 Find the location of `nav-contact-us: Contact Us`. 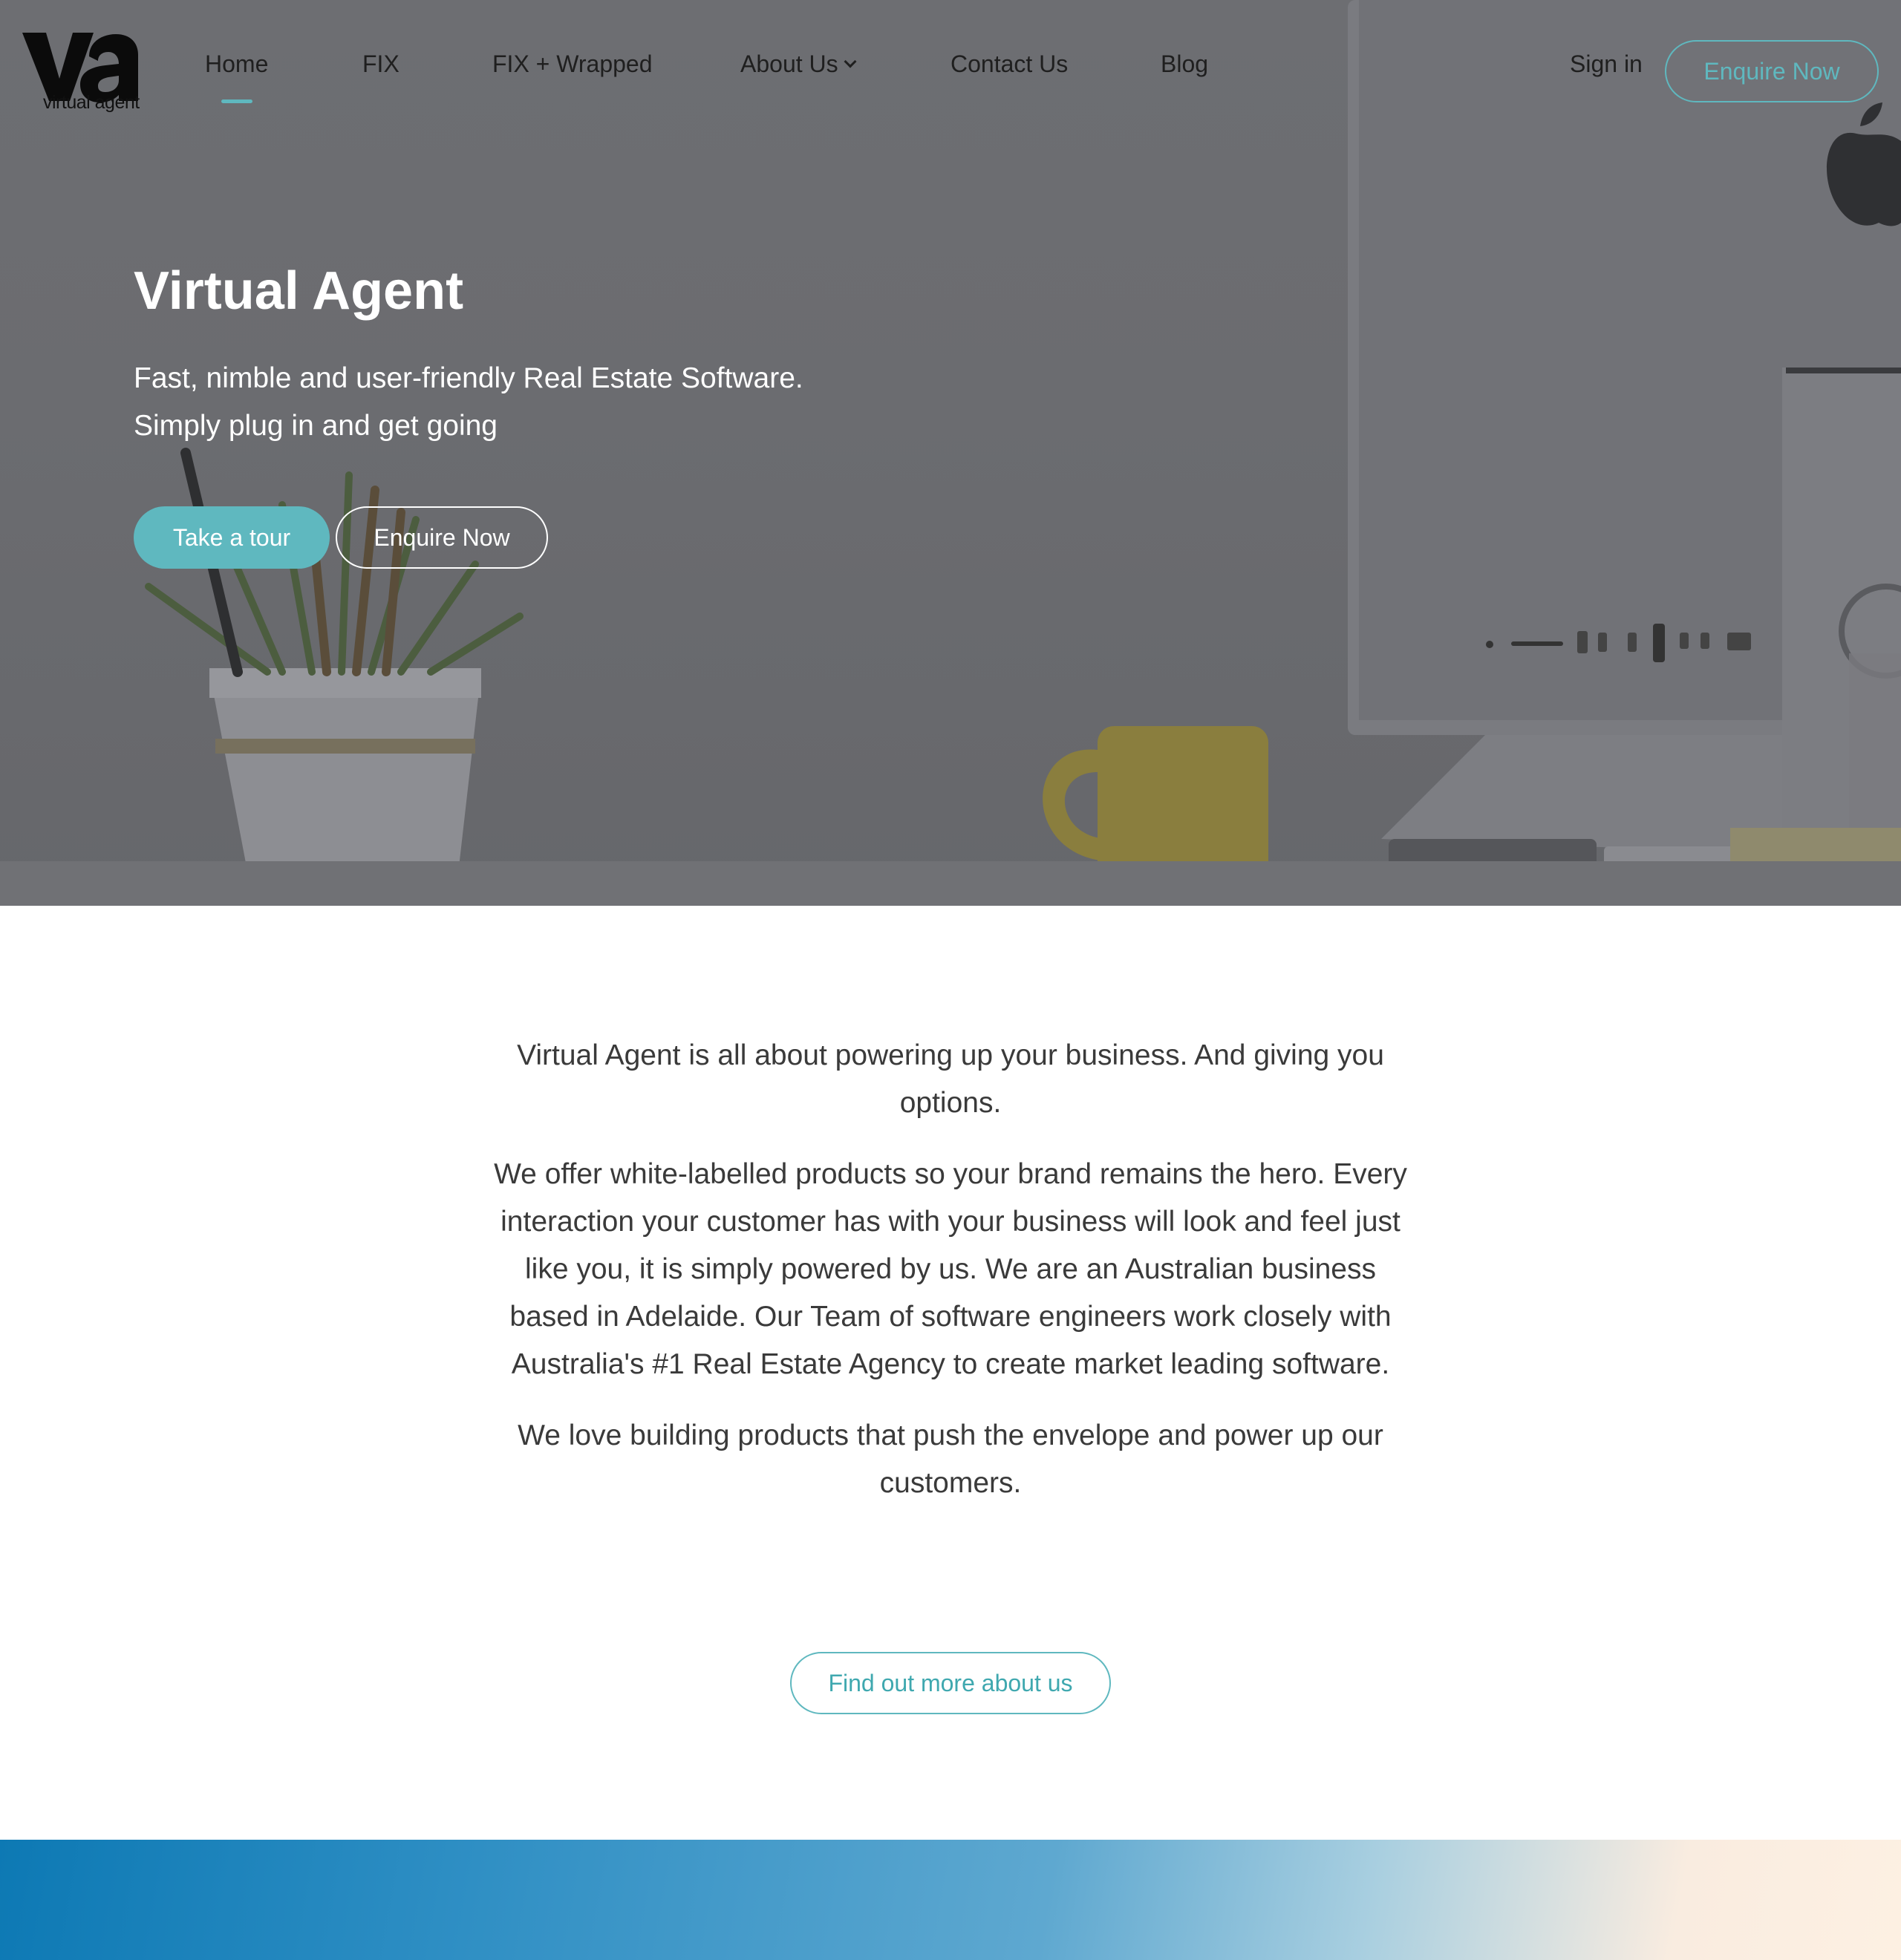

nav-contact-us: Contact Us is located at coordinates (1009, 64).